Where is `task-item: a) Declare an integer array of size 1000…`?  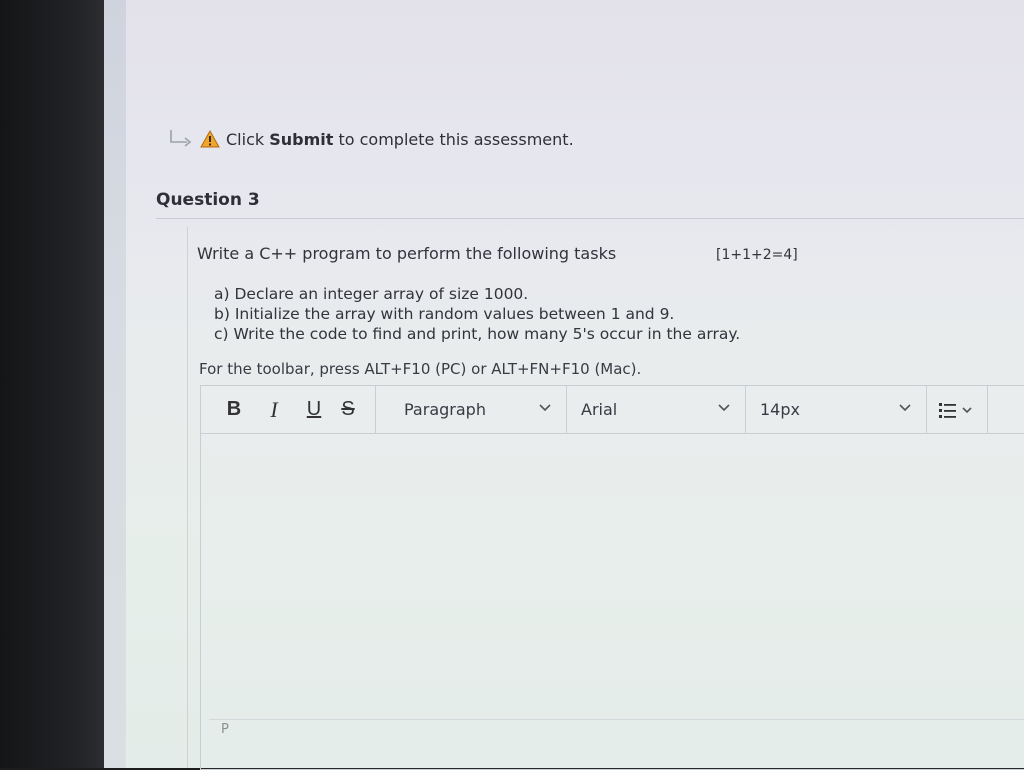 task-item: a) Declare an integer array of size 1000… is located at coordinates (371, 294).